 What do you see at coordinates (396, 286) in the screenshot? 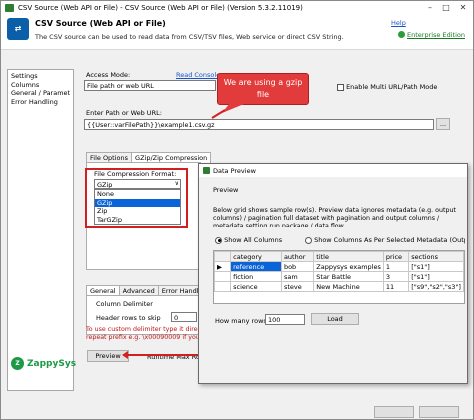
I see `table-cell: 11` at bounding box center [396, 286].